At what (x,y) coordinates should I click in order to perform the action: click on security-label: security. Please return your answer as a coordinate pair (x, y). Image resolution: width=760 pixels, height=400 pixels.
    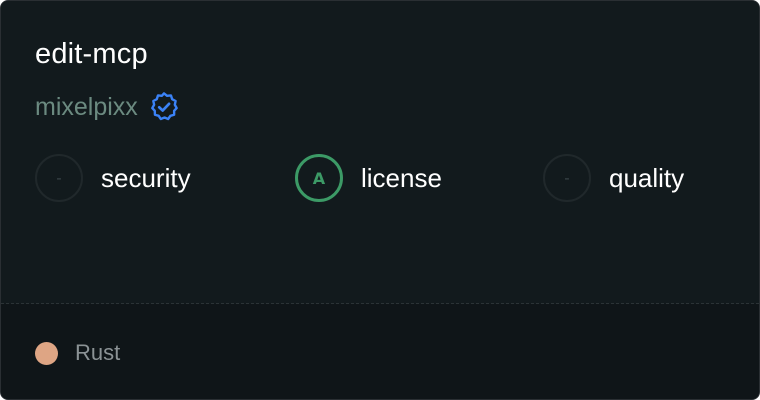
    Looking at the image, I should click on (146, 178).